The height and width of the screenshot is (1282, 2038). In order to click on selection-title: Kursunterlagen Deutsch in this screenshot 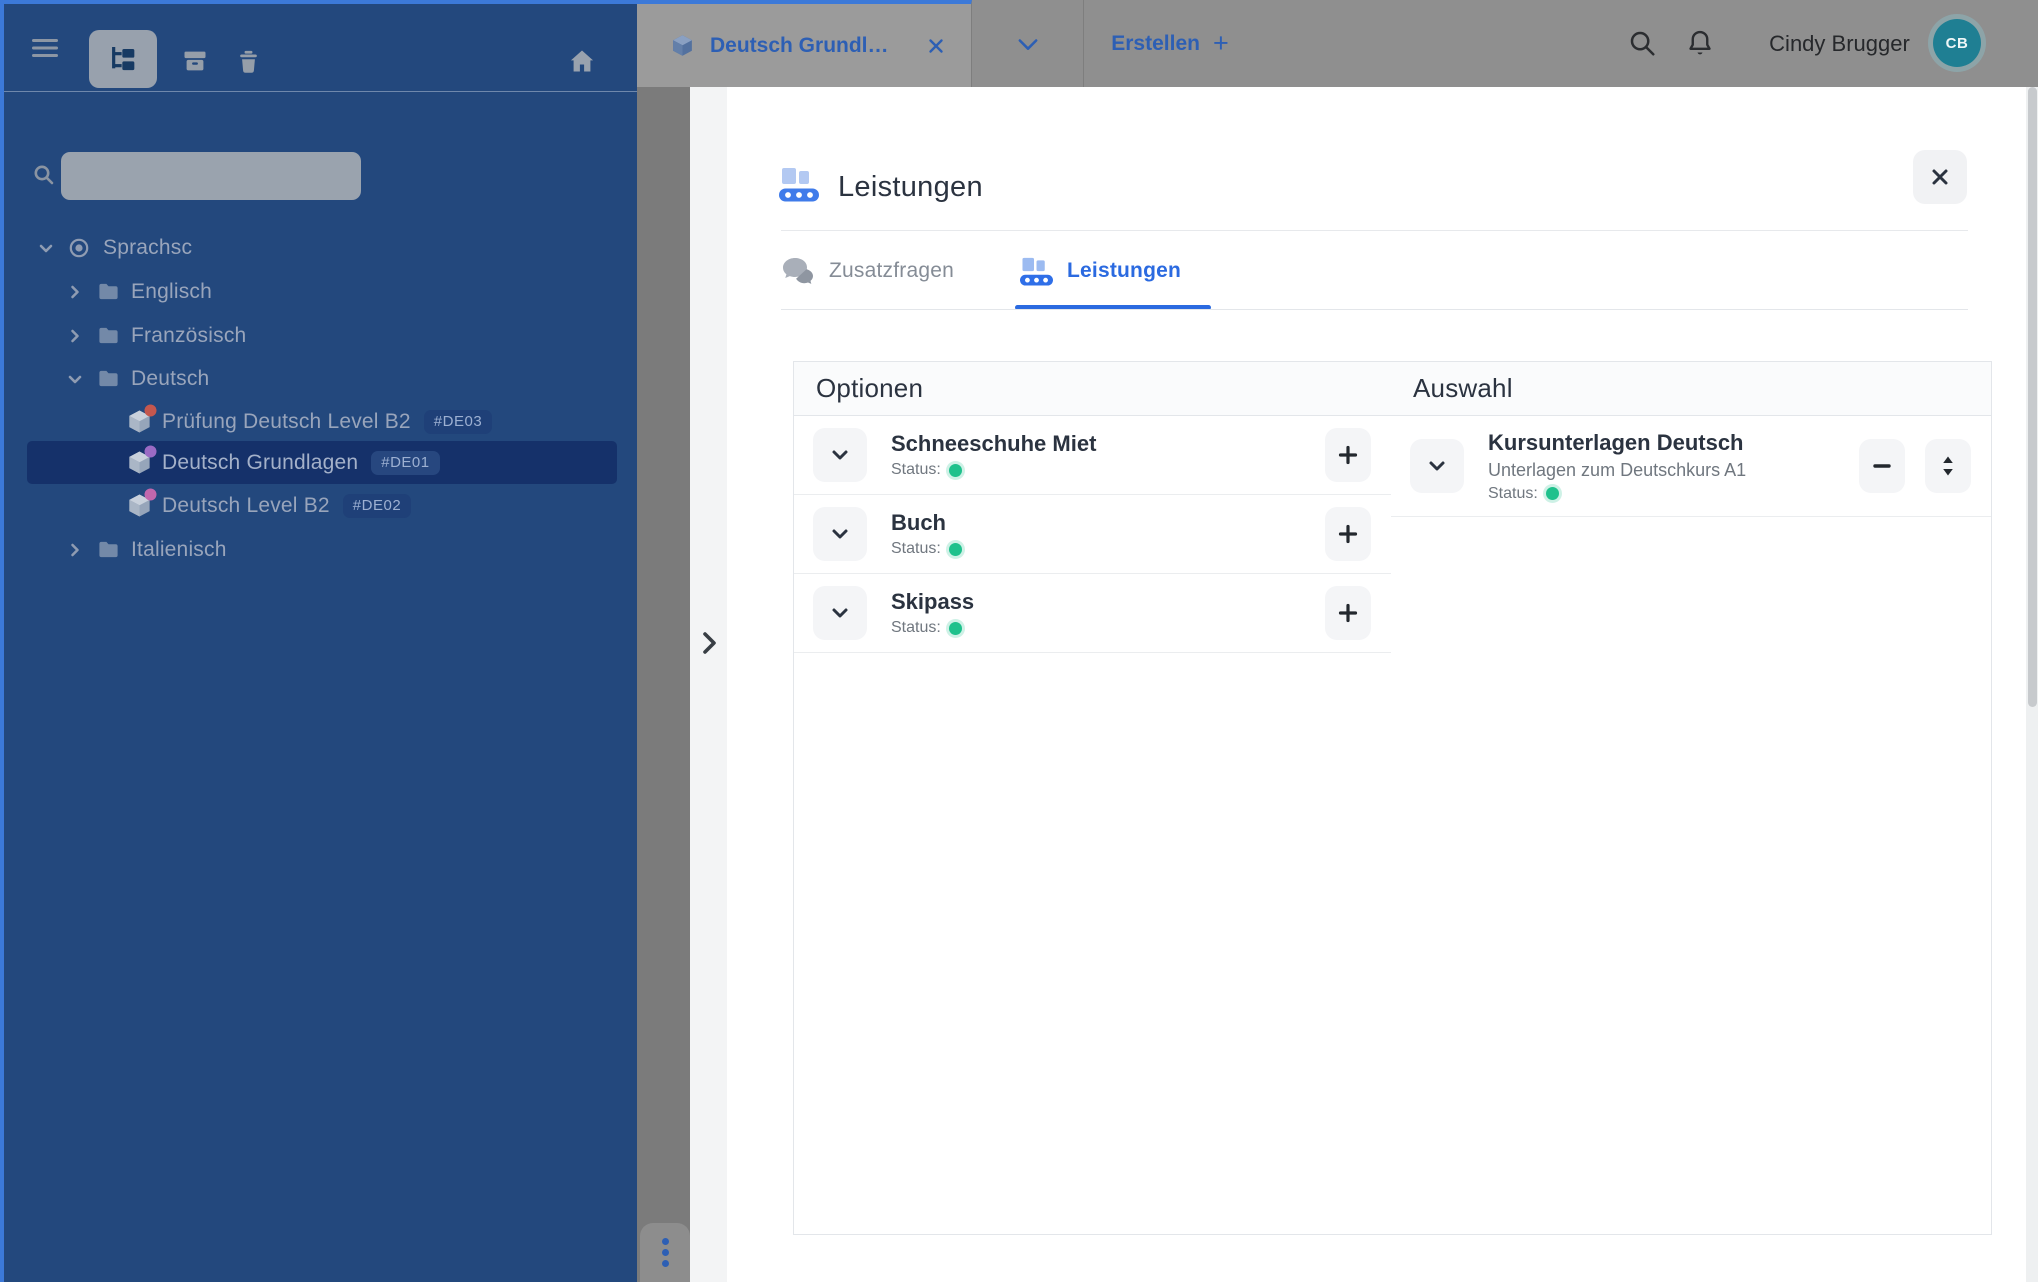, I will do `click(1616, 442)`.